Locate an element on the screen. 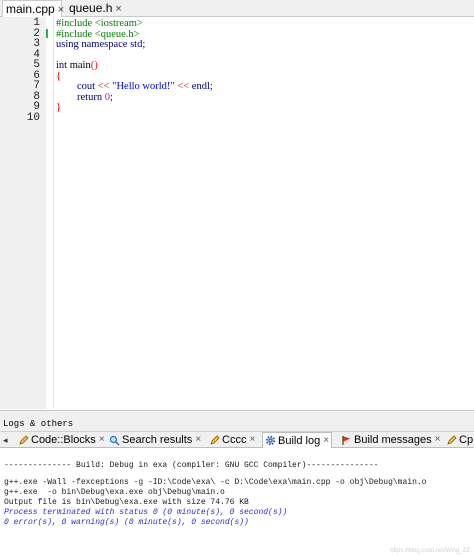 This screenshot has height=555, width=474. code-line: int main() is located at coordinates (77, 65).